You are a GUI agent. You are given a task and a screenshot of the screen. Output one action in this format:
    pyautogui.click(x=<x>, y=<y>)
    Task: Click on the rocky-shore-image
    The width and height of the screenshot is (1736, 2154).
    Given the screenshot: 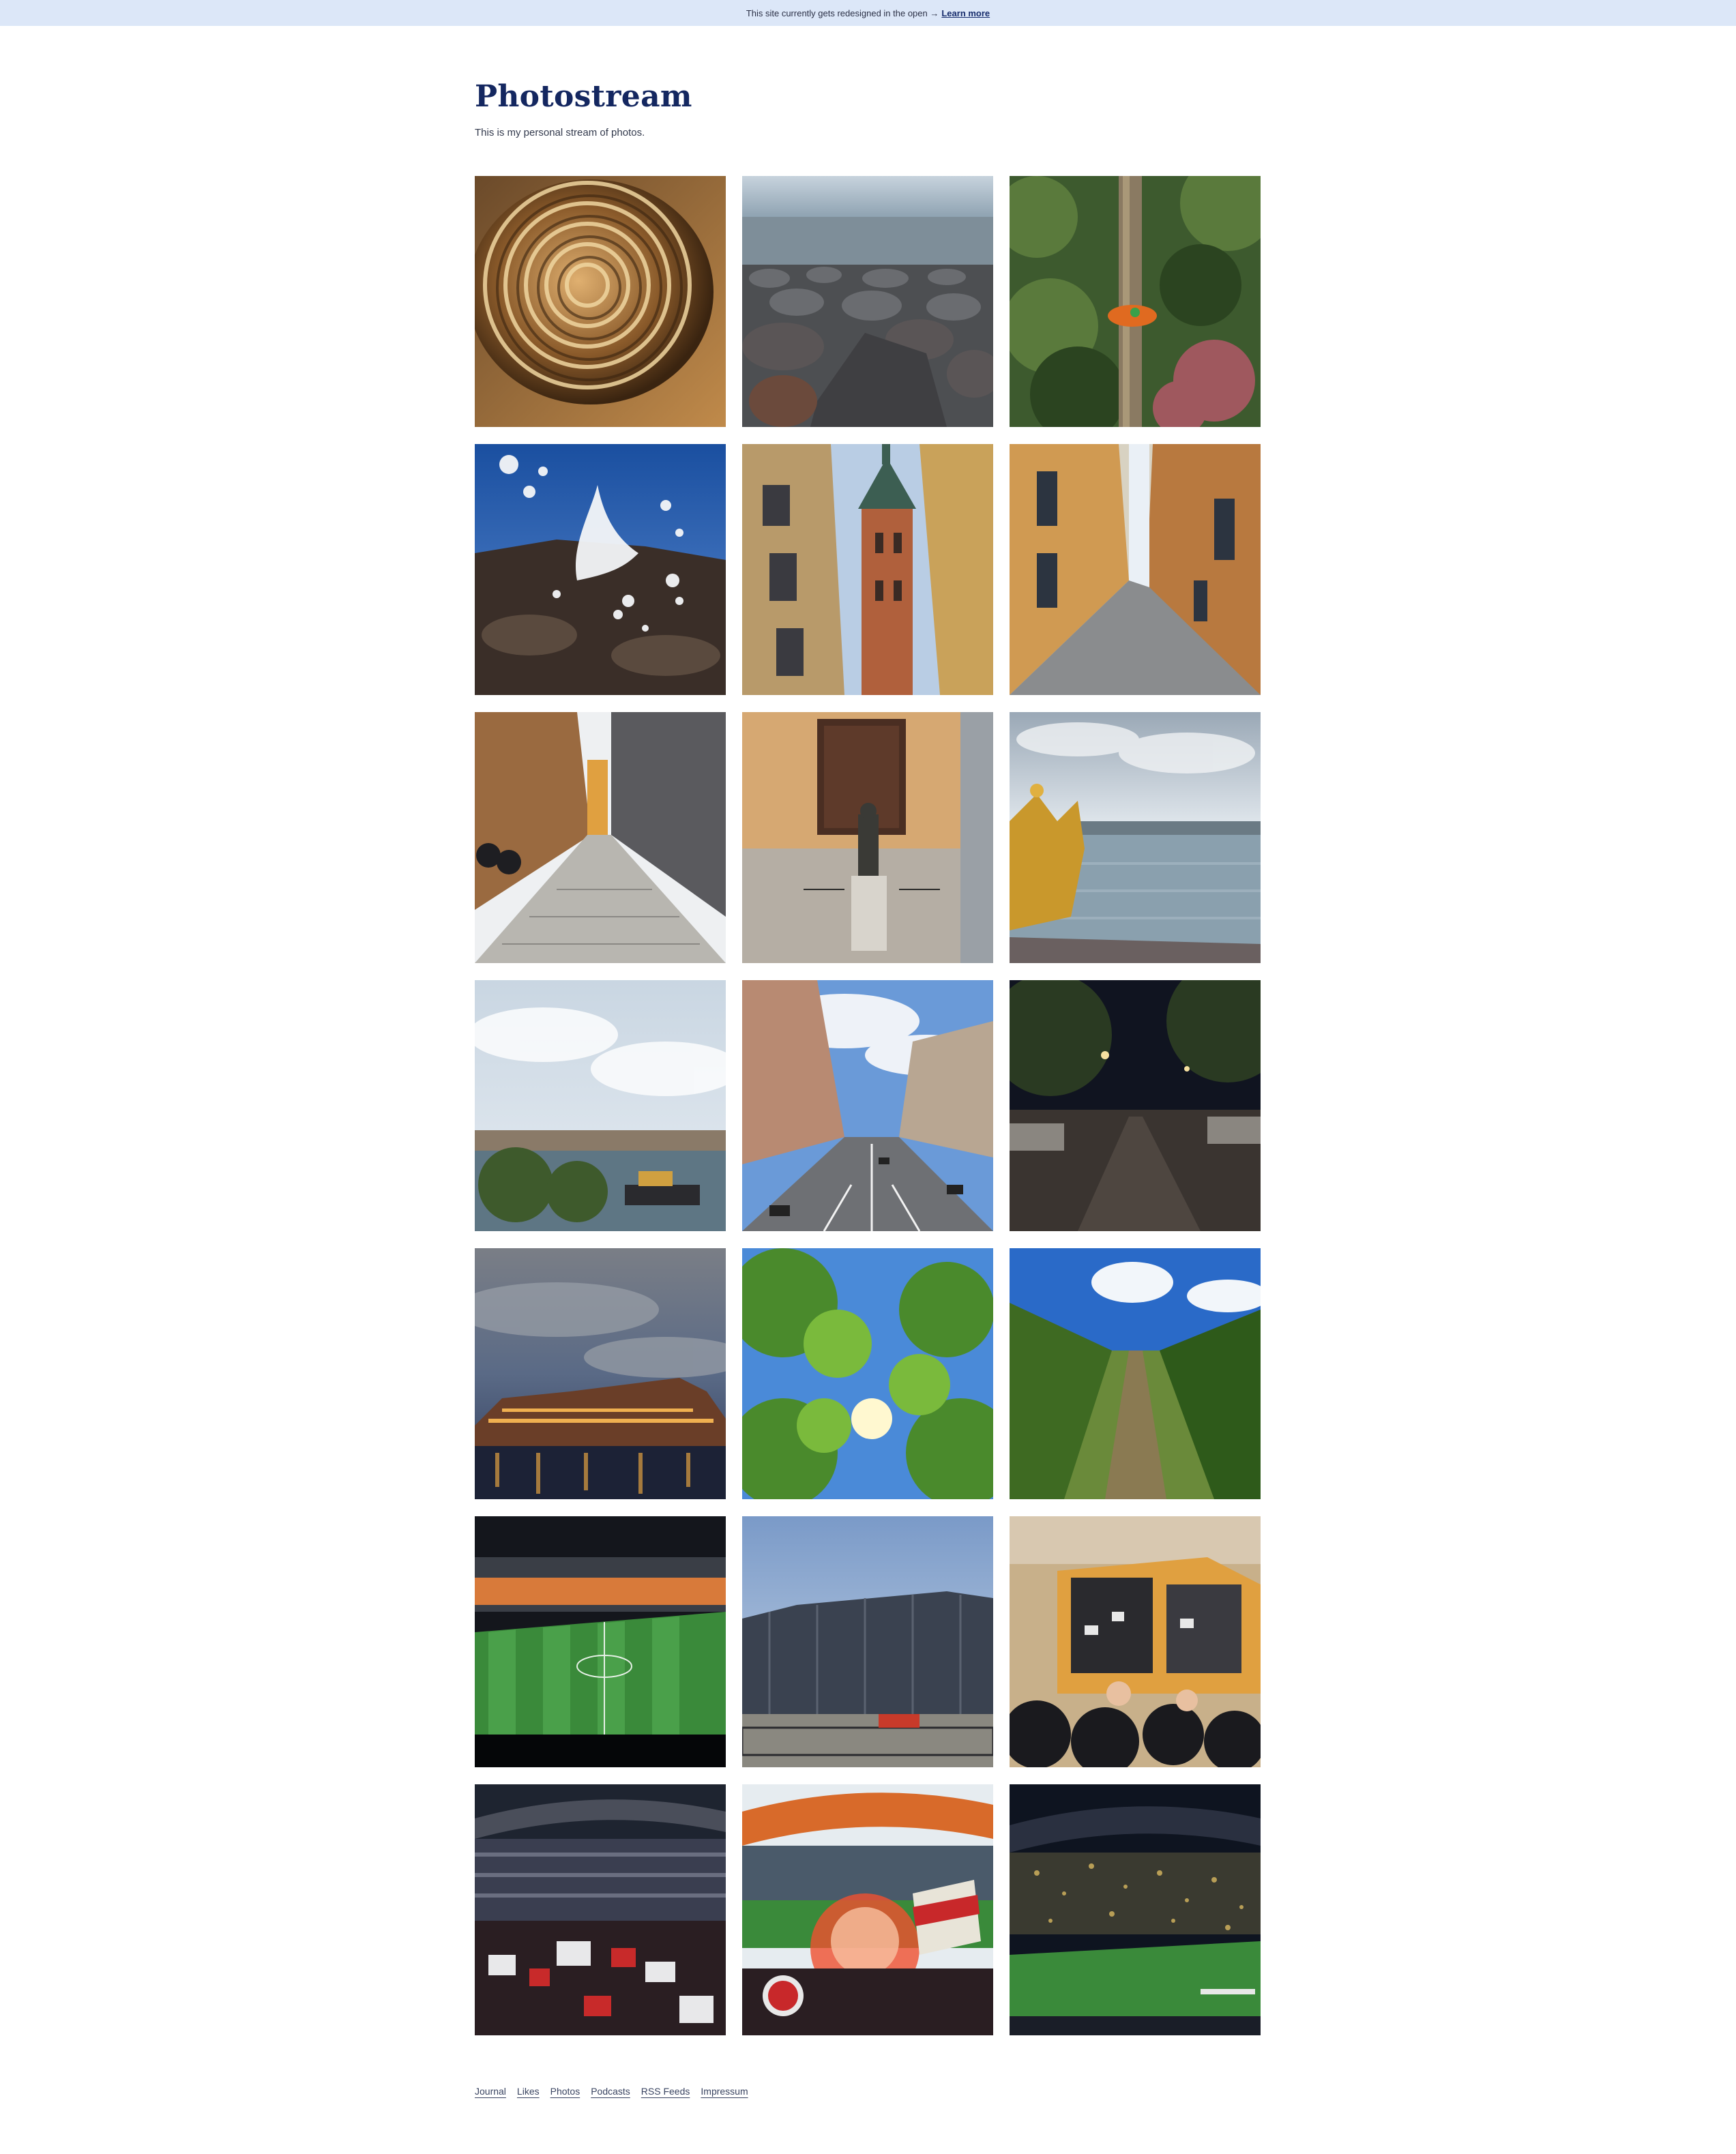 What is the action you would take?
    pyautogui.click(x=868, y=301)
    